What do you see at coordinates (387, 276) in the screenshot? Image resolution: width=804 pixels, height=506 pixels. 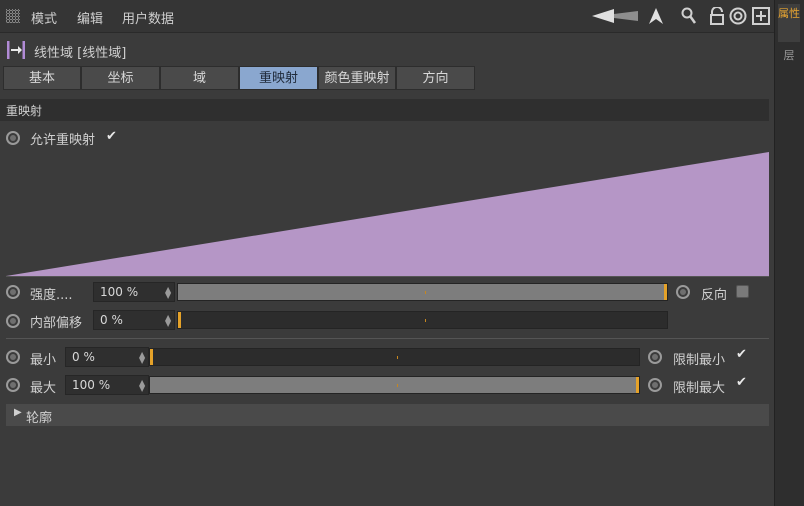 I see `curve-baseline` at bounding box center [387, 276].